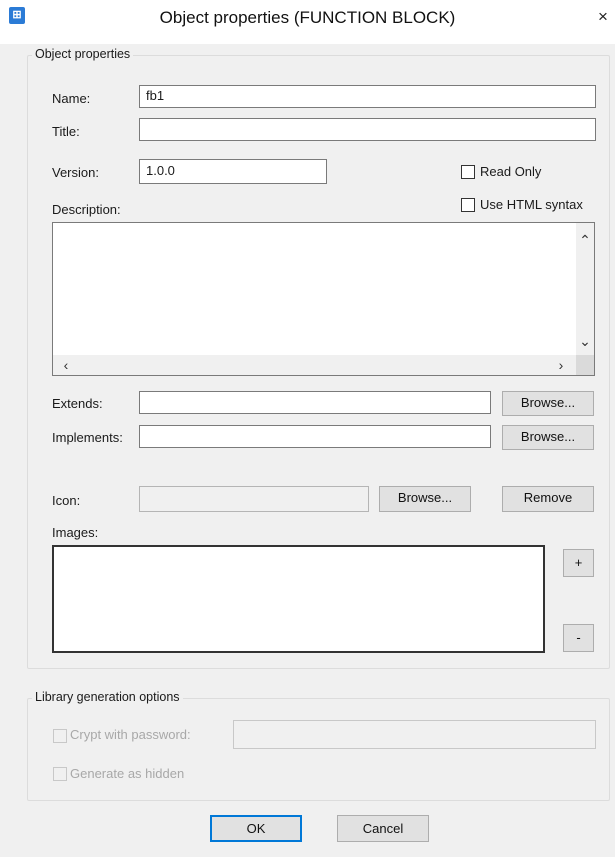 The height and width of the screenshot is (857, 615). Describe the element at coordinates (578, 638) in the screenshot. I see `remove-image-button: -` at that location.